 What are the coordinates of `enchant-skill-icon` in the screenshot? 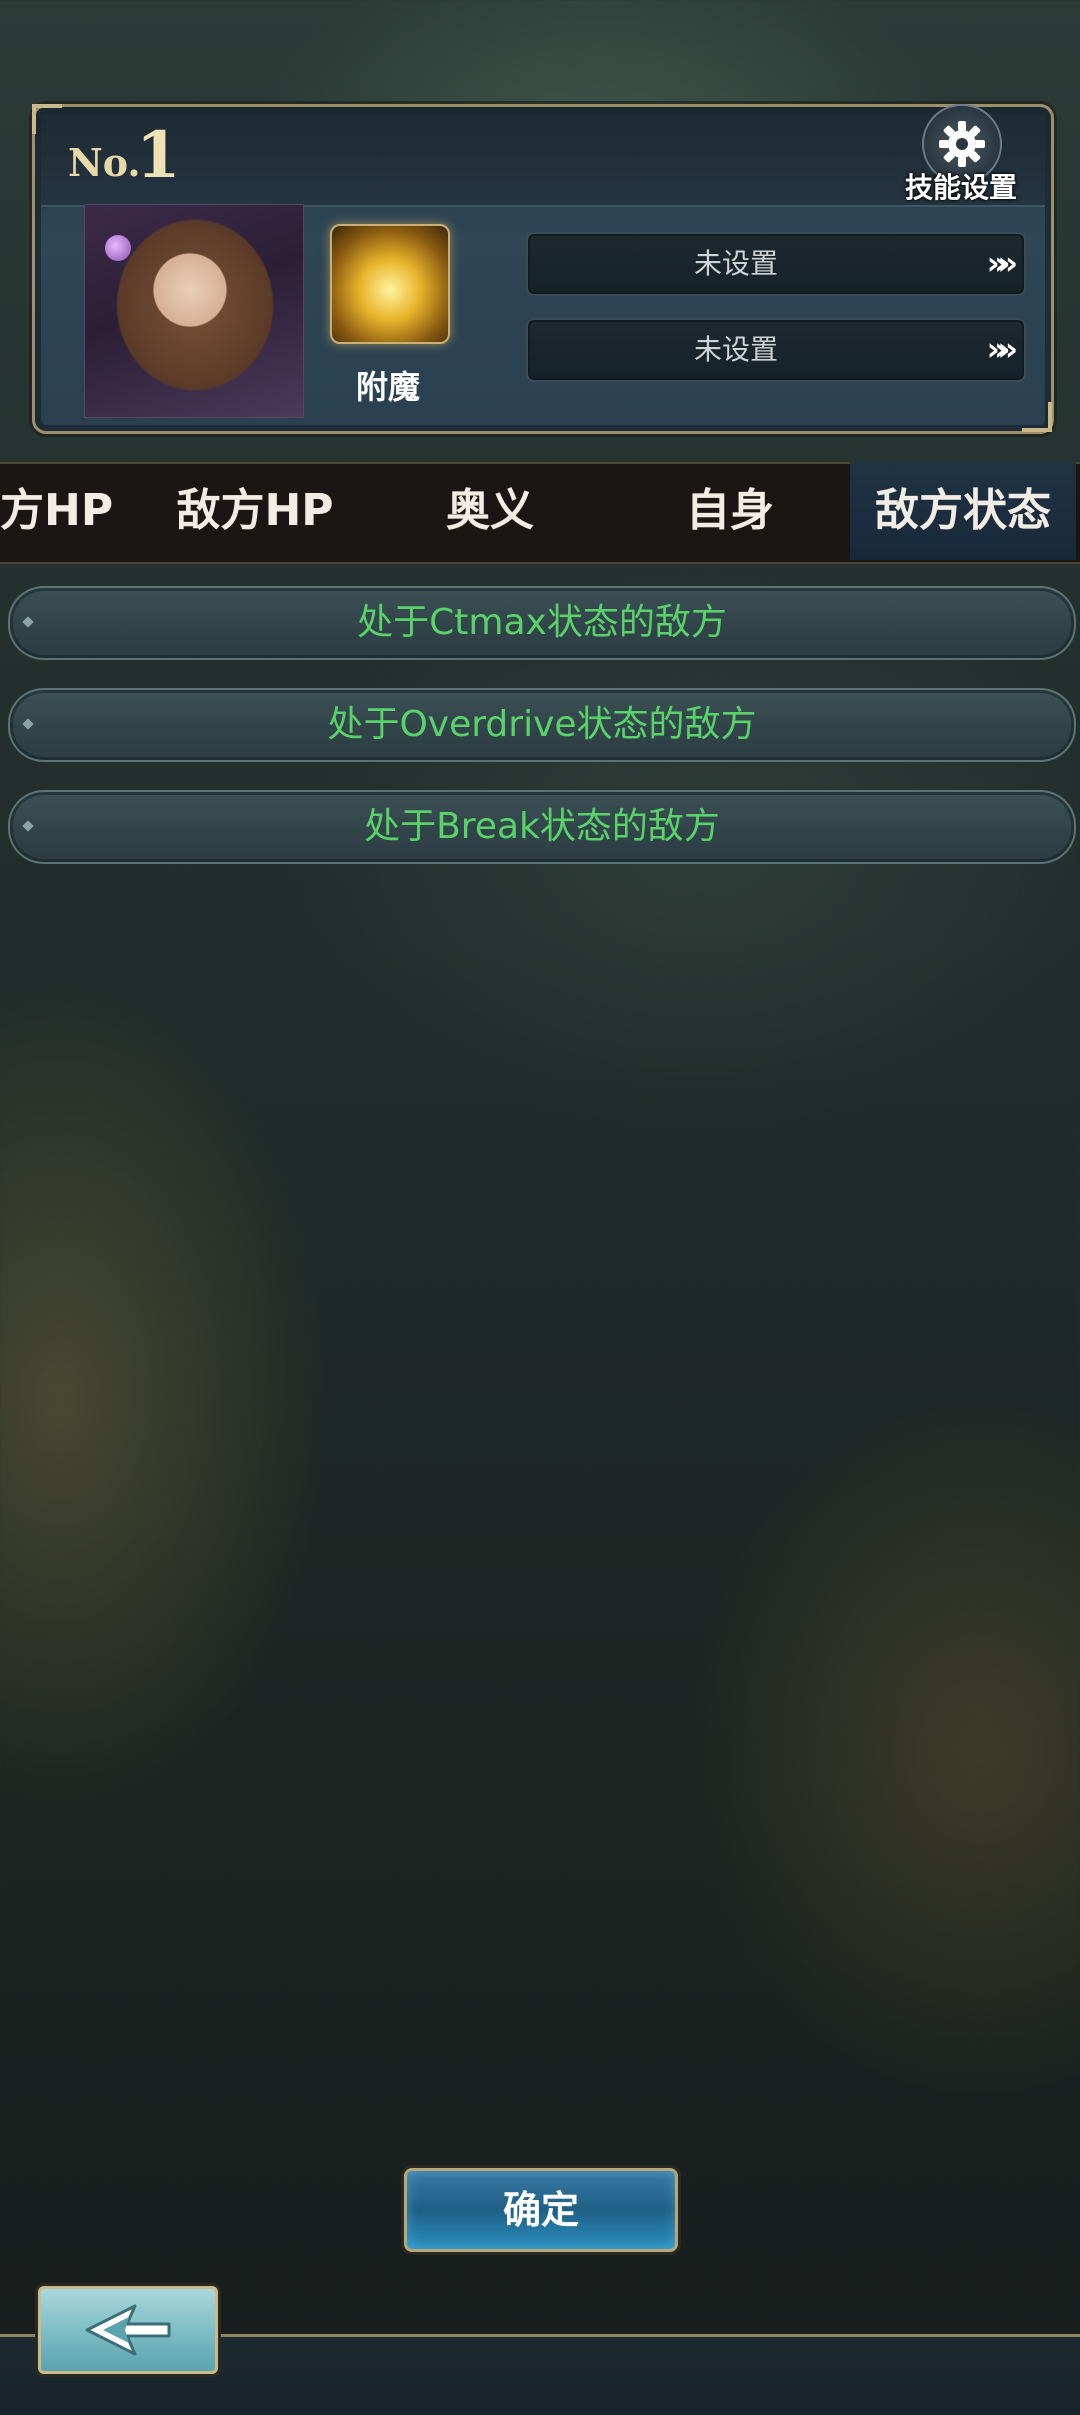 It's located at (390, 284).